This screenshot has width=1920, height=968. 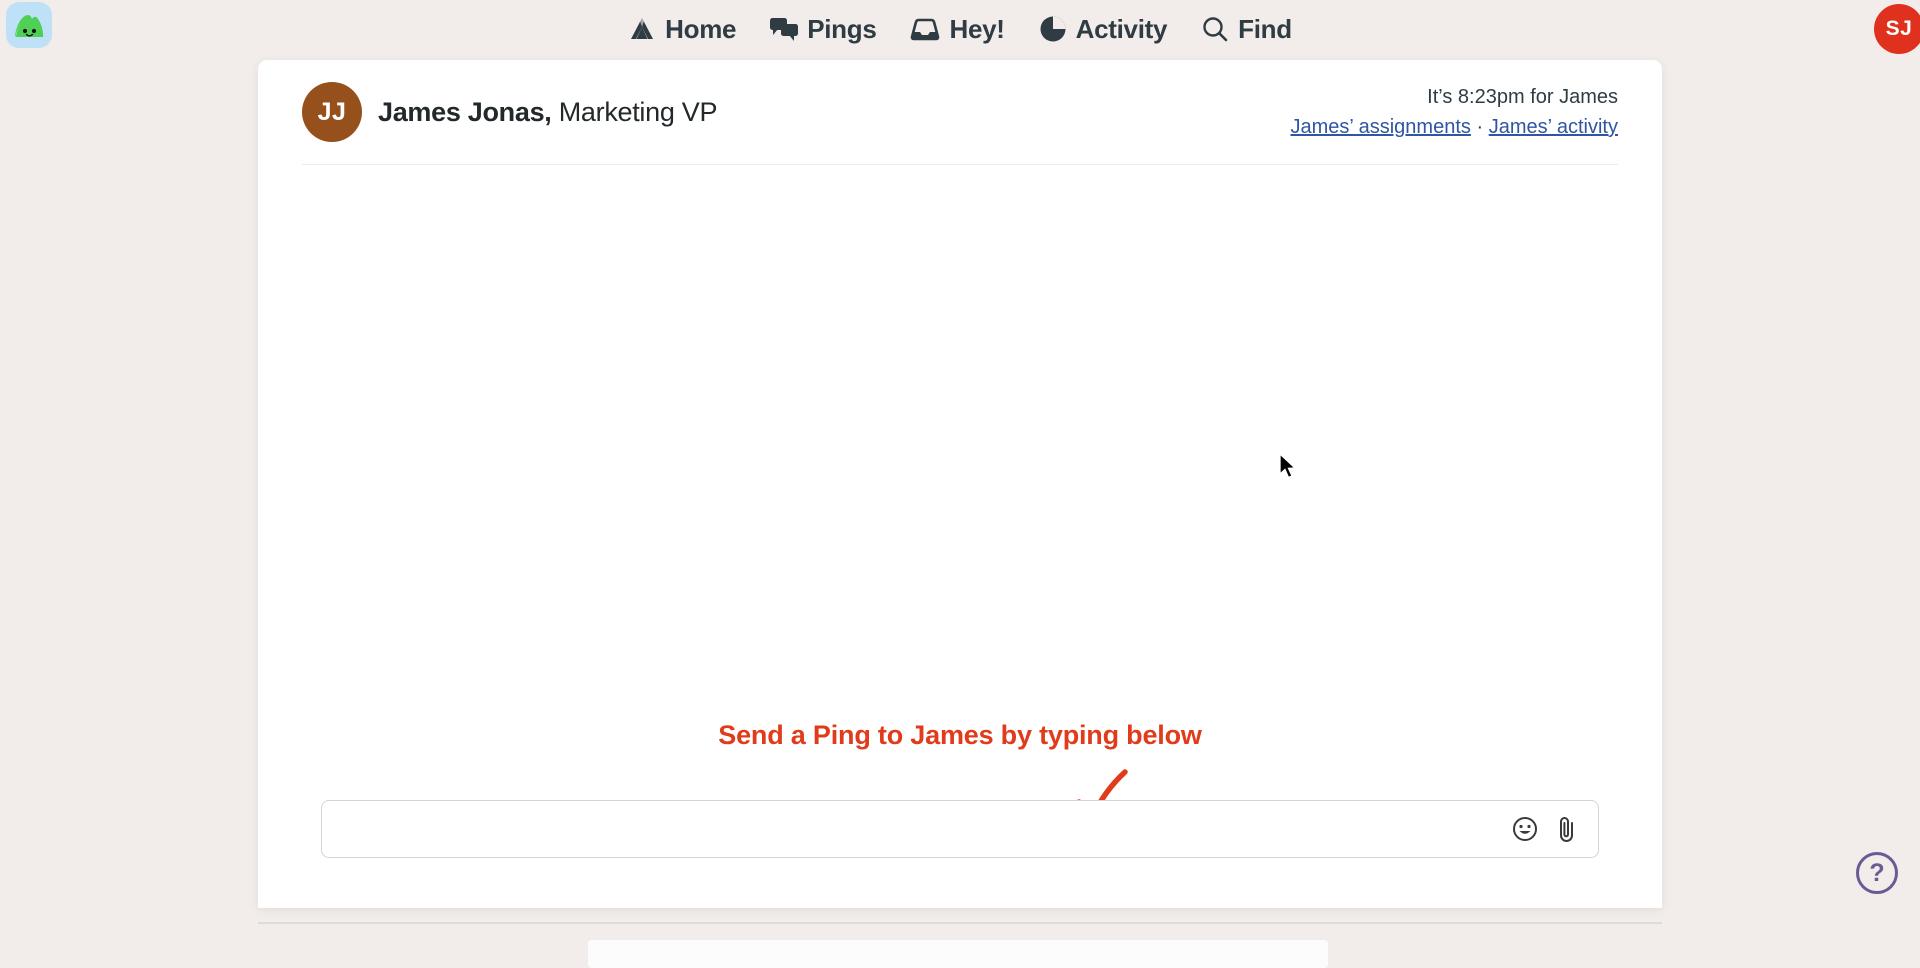 What do you see at coordinates (1567, 829) in the screenshot?
I see `paperclip-icon` at bounding box center [1567, 829].